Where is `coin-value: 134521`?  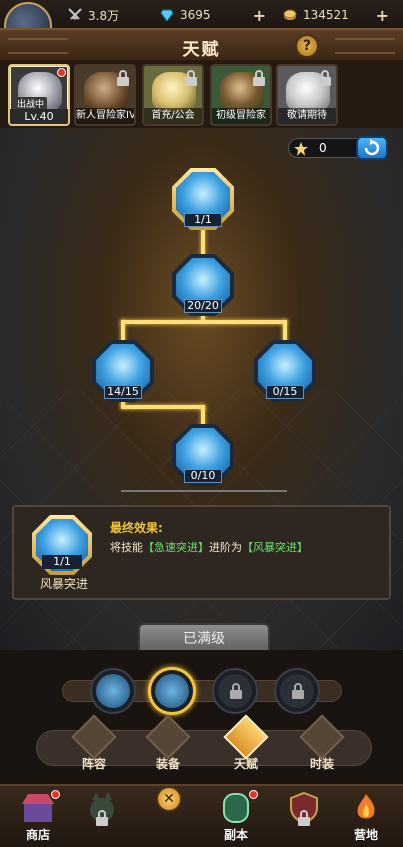
coin-value: 134521 is located at coordinates (326, 15).